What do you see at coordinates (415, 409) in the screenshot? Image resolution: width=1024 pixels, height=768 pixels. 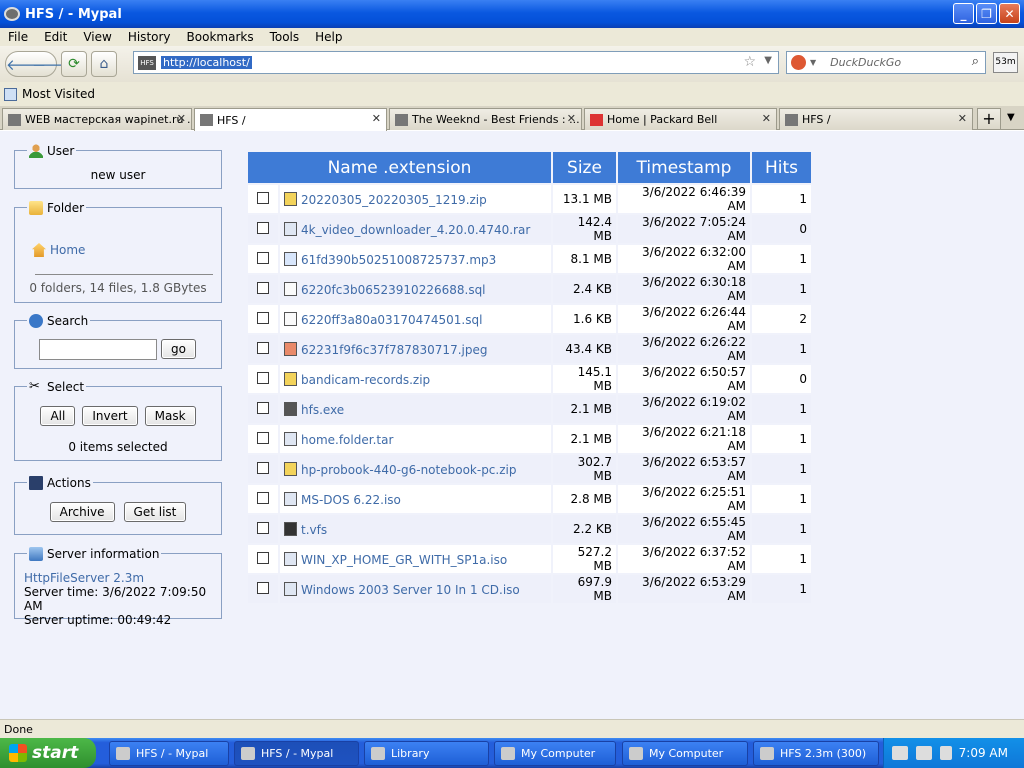 I see `file-name-cell: hfs.exe` at bounding box center [415, 409].